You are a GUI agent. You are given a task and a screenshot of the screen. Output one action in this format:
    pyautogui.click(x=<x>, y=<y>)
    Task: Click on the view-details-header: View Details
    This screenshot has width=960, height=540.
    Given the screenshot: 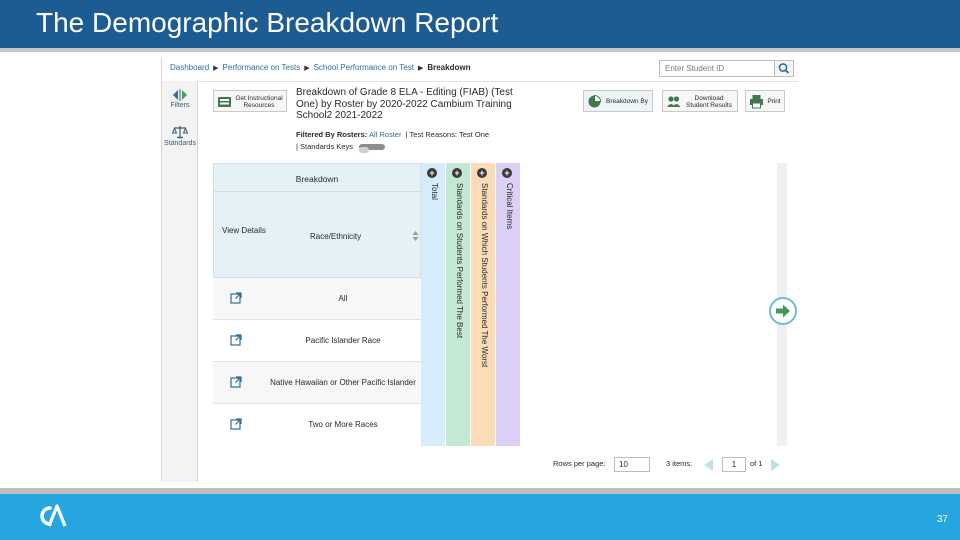 What is the action you would take?
    pyautogui.click(x=244, y=230)
    